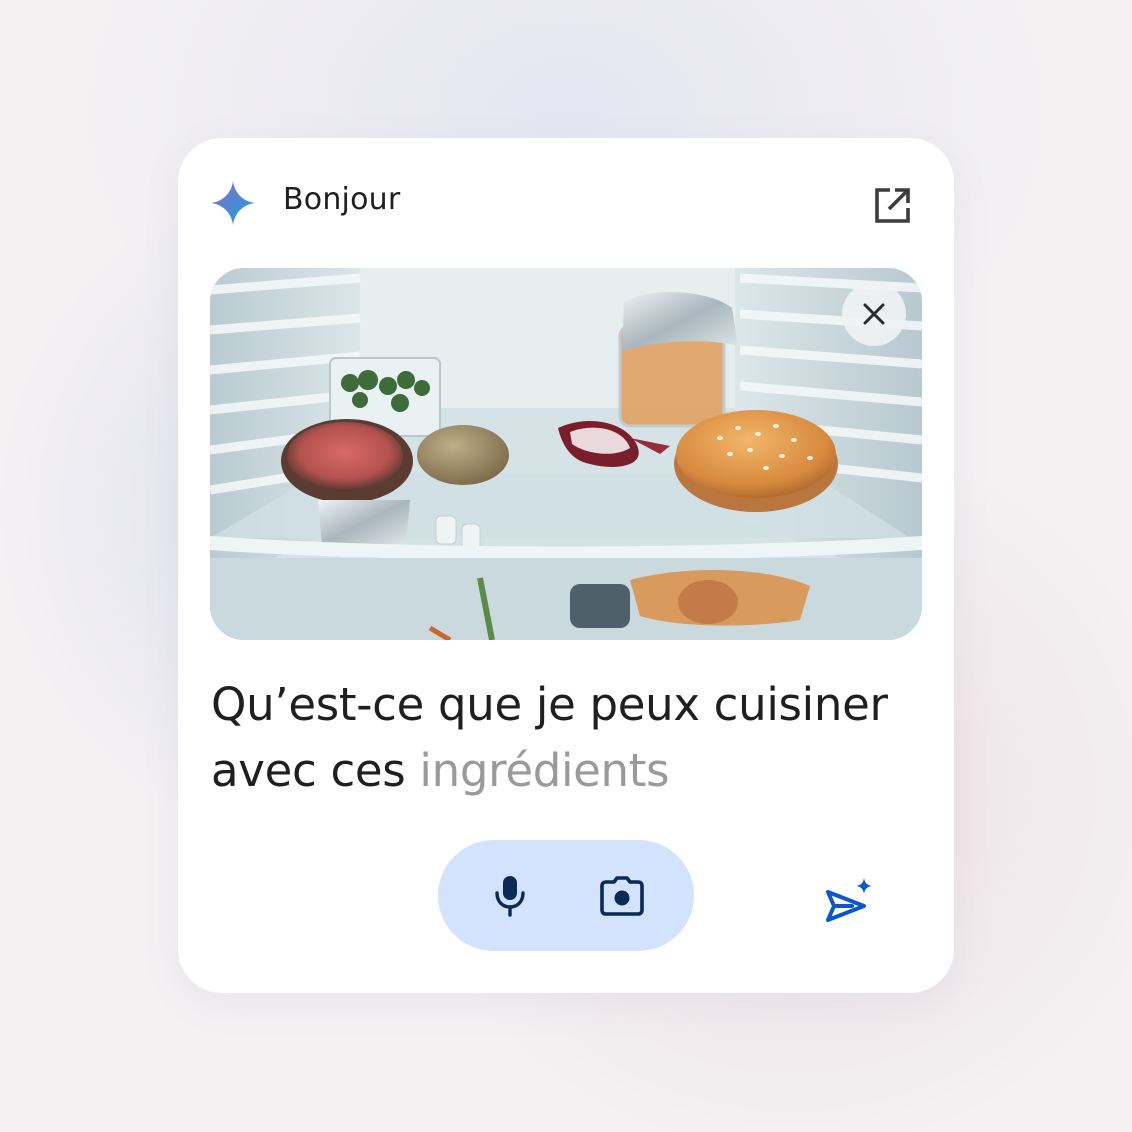  I want to click on open-in-new-icon, so click(892, 205).